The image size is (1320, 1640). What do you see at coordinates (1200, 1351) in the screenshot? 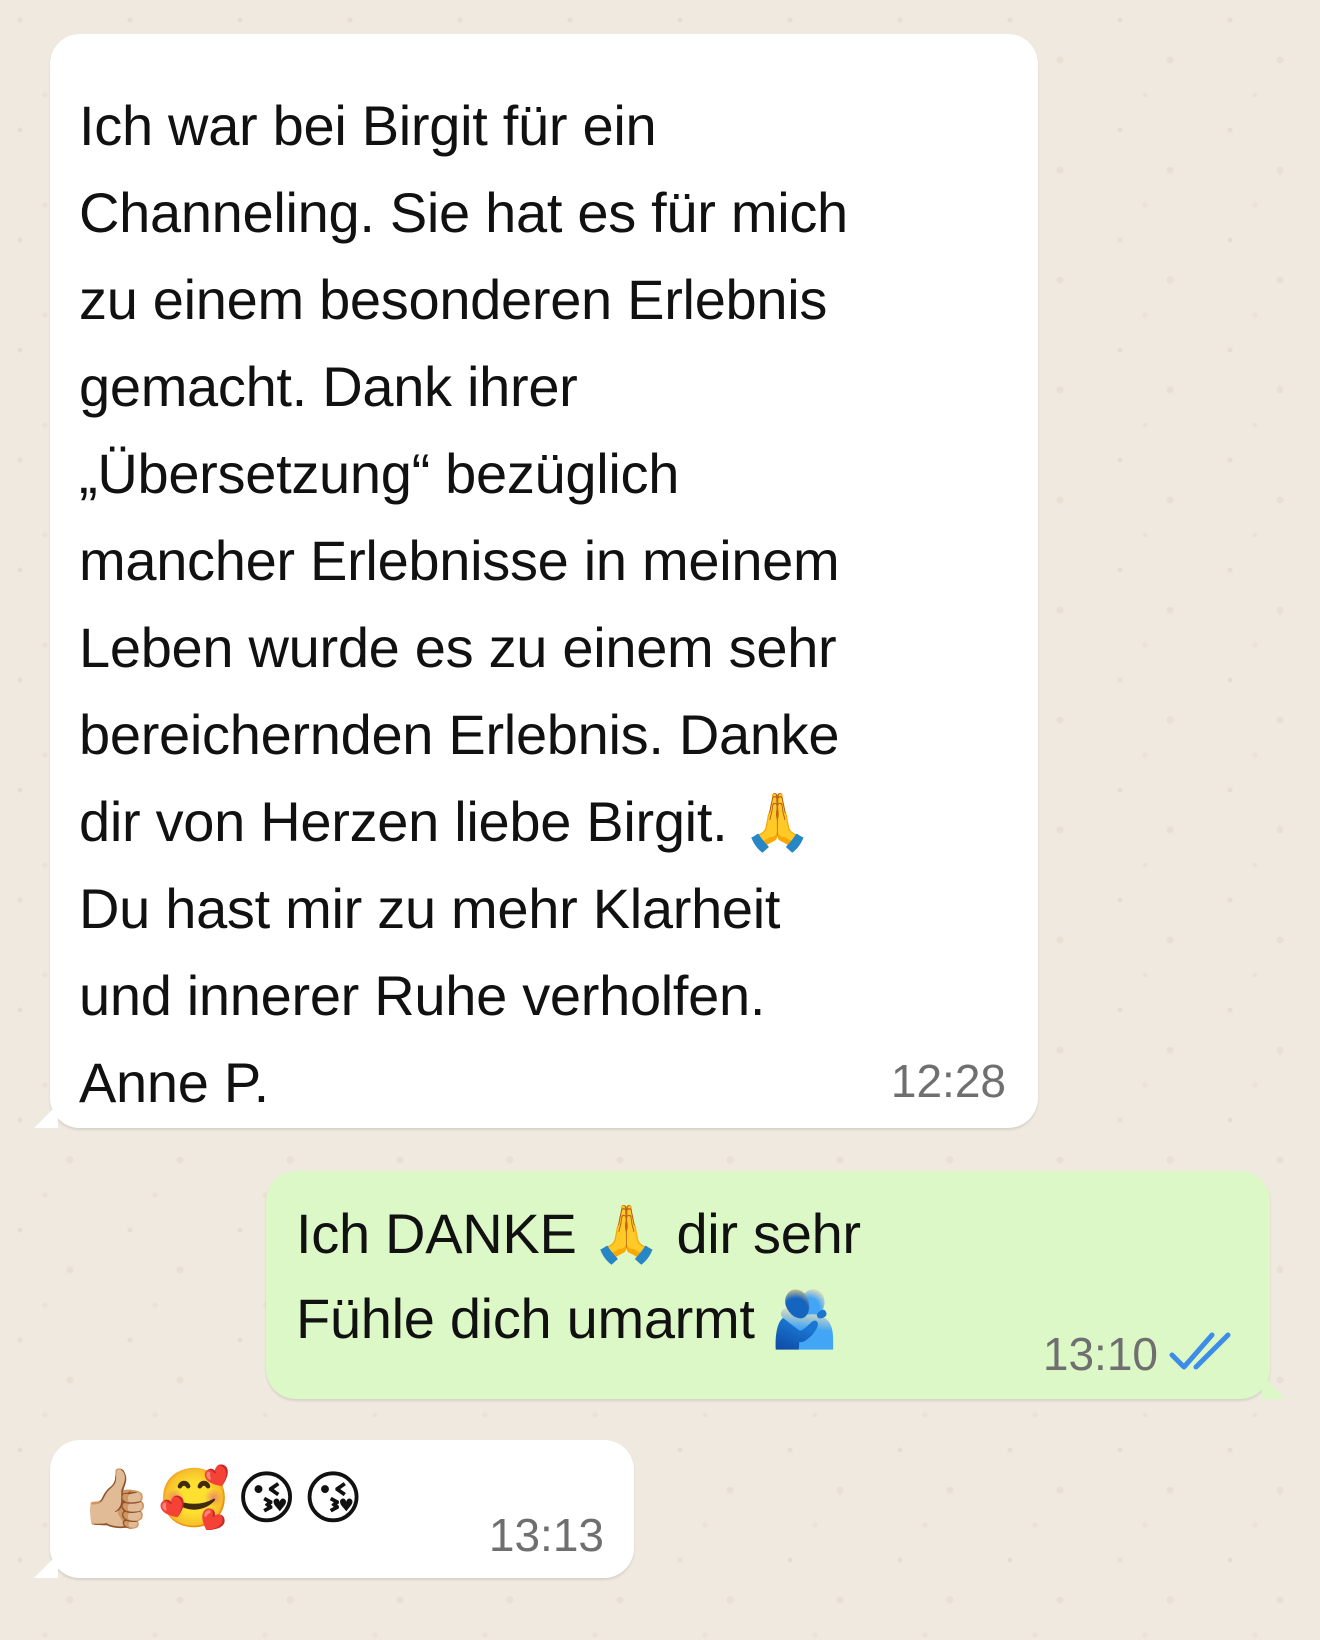
I see `double-check-icon` at bounding box center [1200, 1351].